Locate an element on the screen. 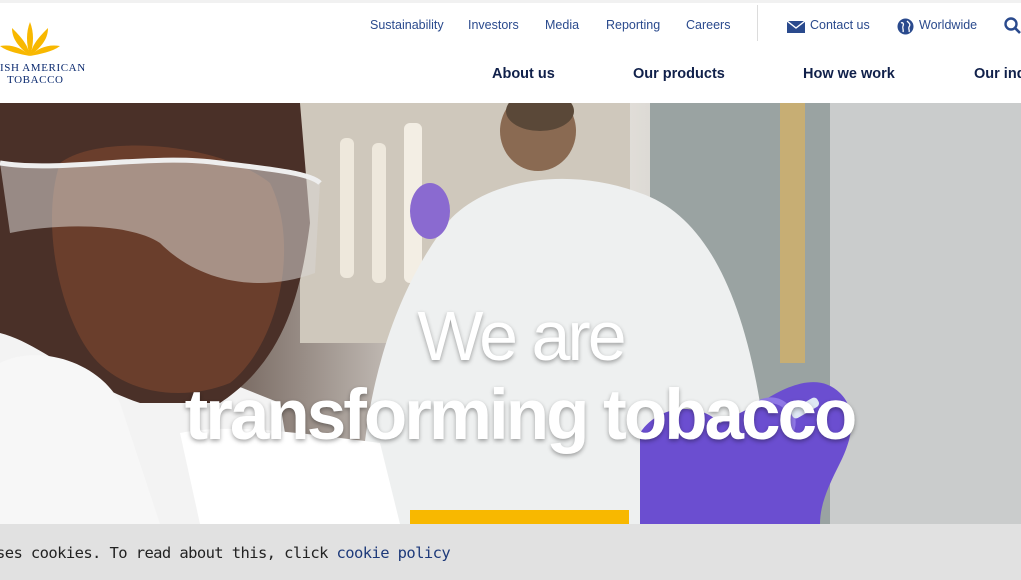  nav-how-we-work: How we work is located at coordinates (849, 74).